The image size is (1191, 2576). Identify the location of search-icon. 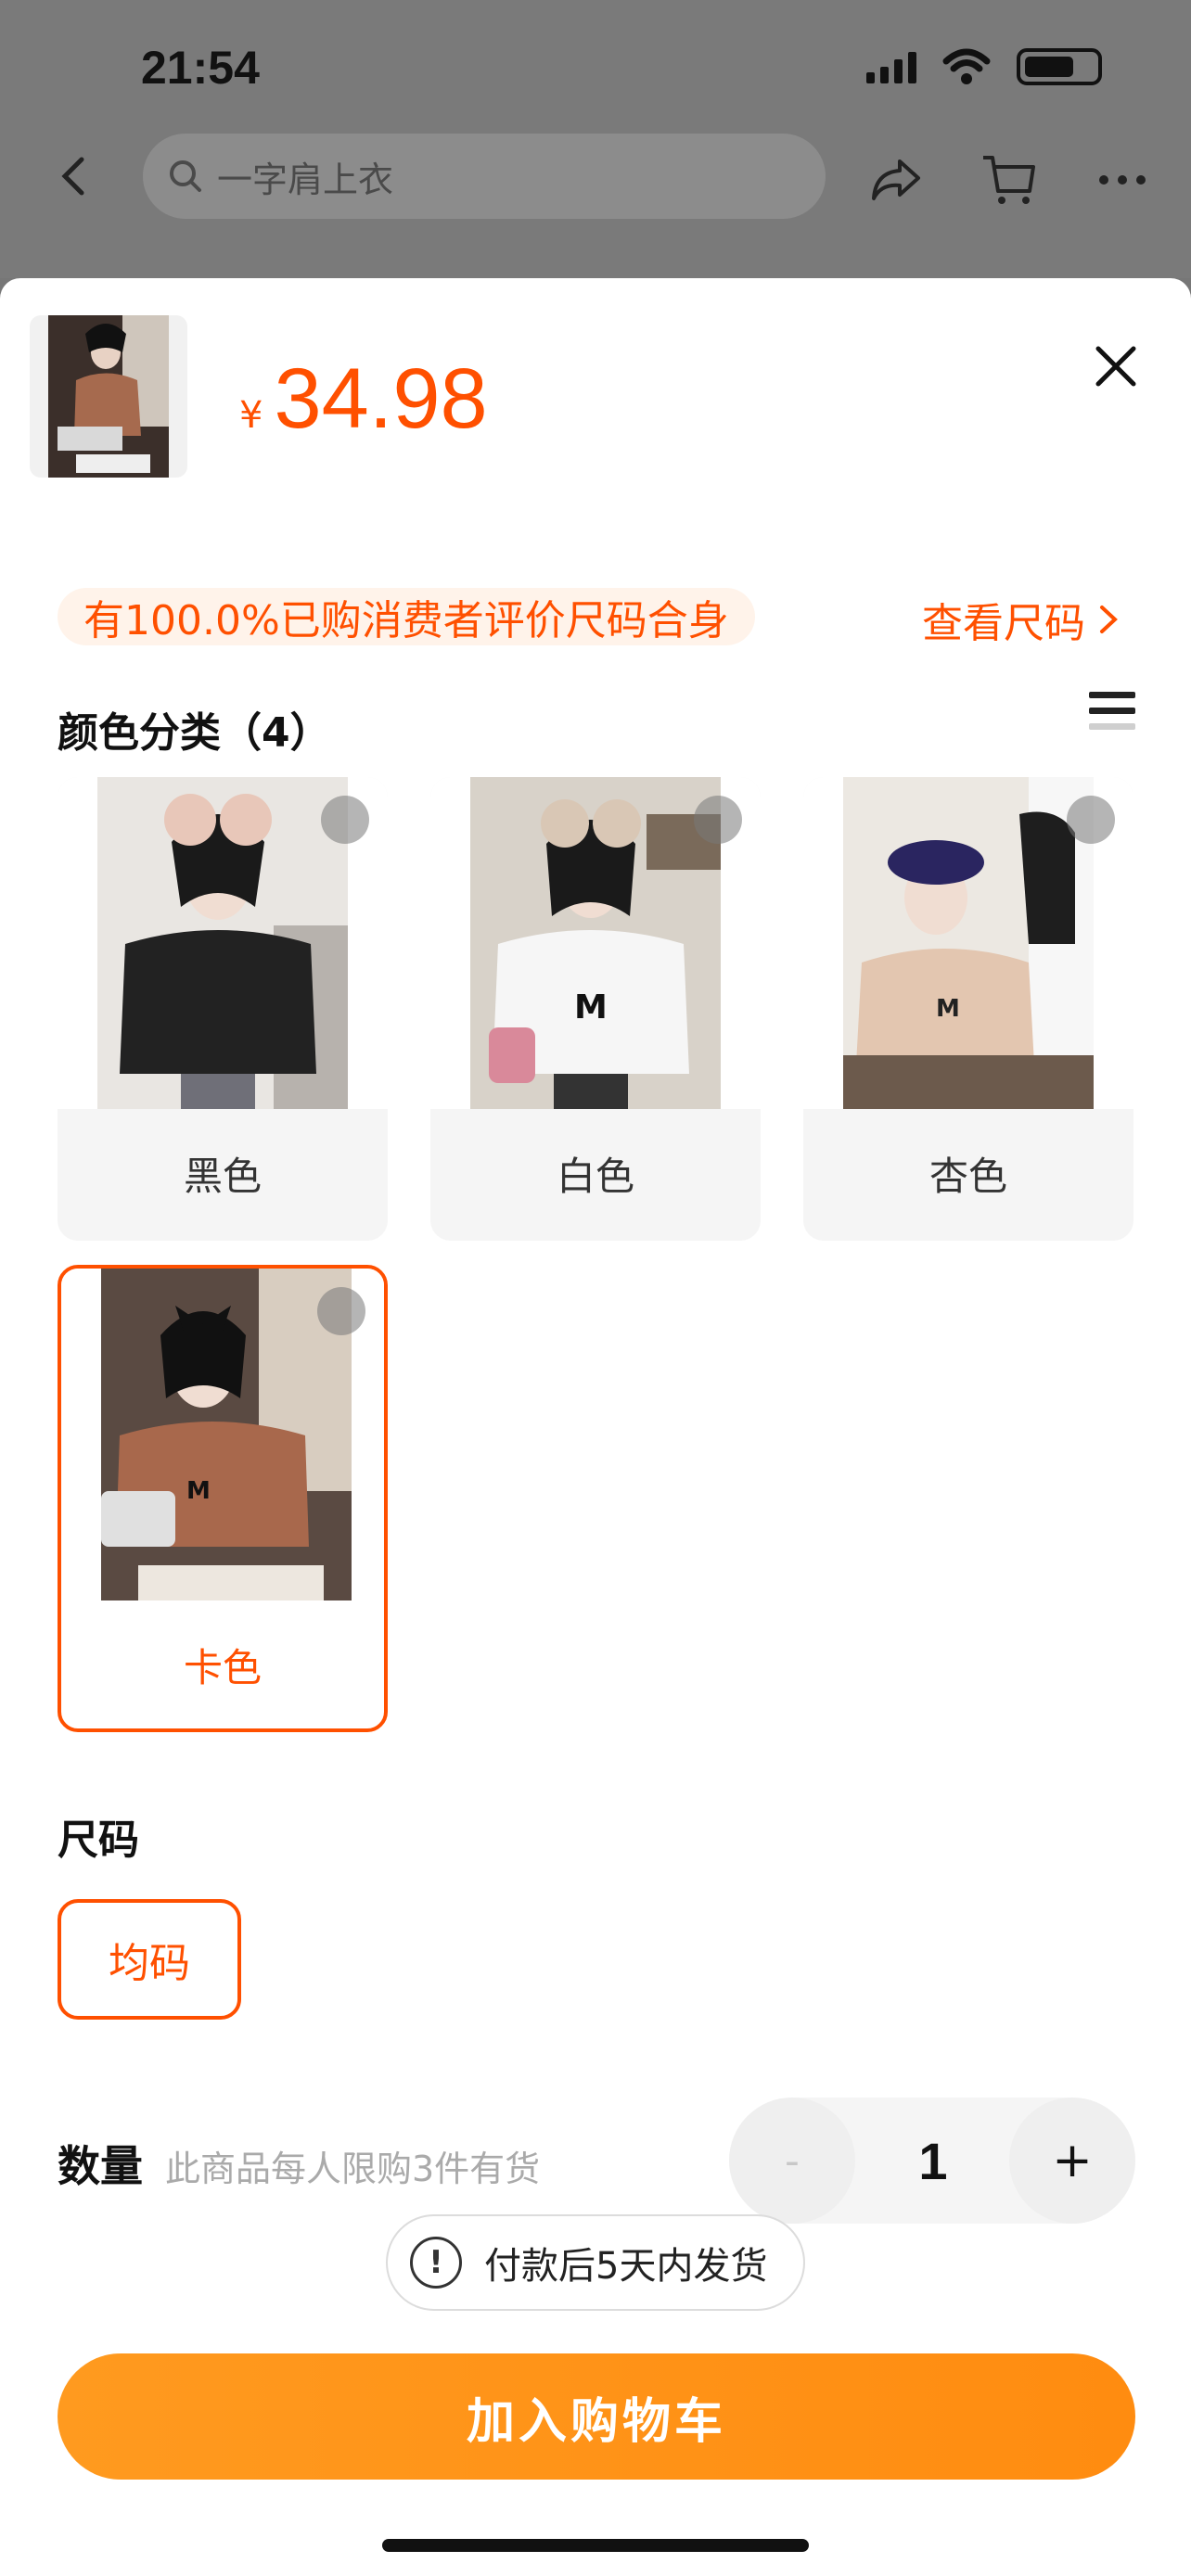
(185, 176).